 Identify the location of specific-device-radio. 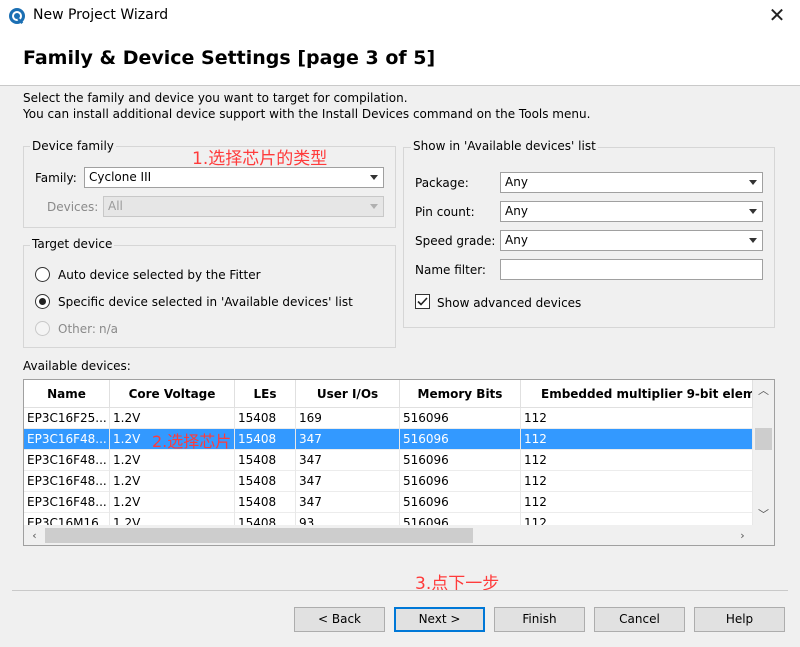
(42, 301).